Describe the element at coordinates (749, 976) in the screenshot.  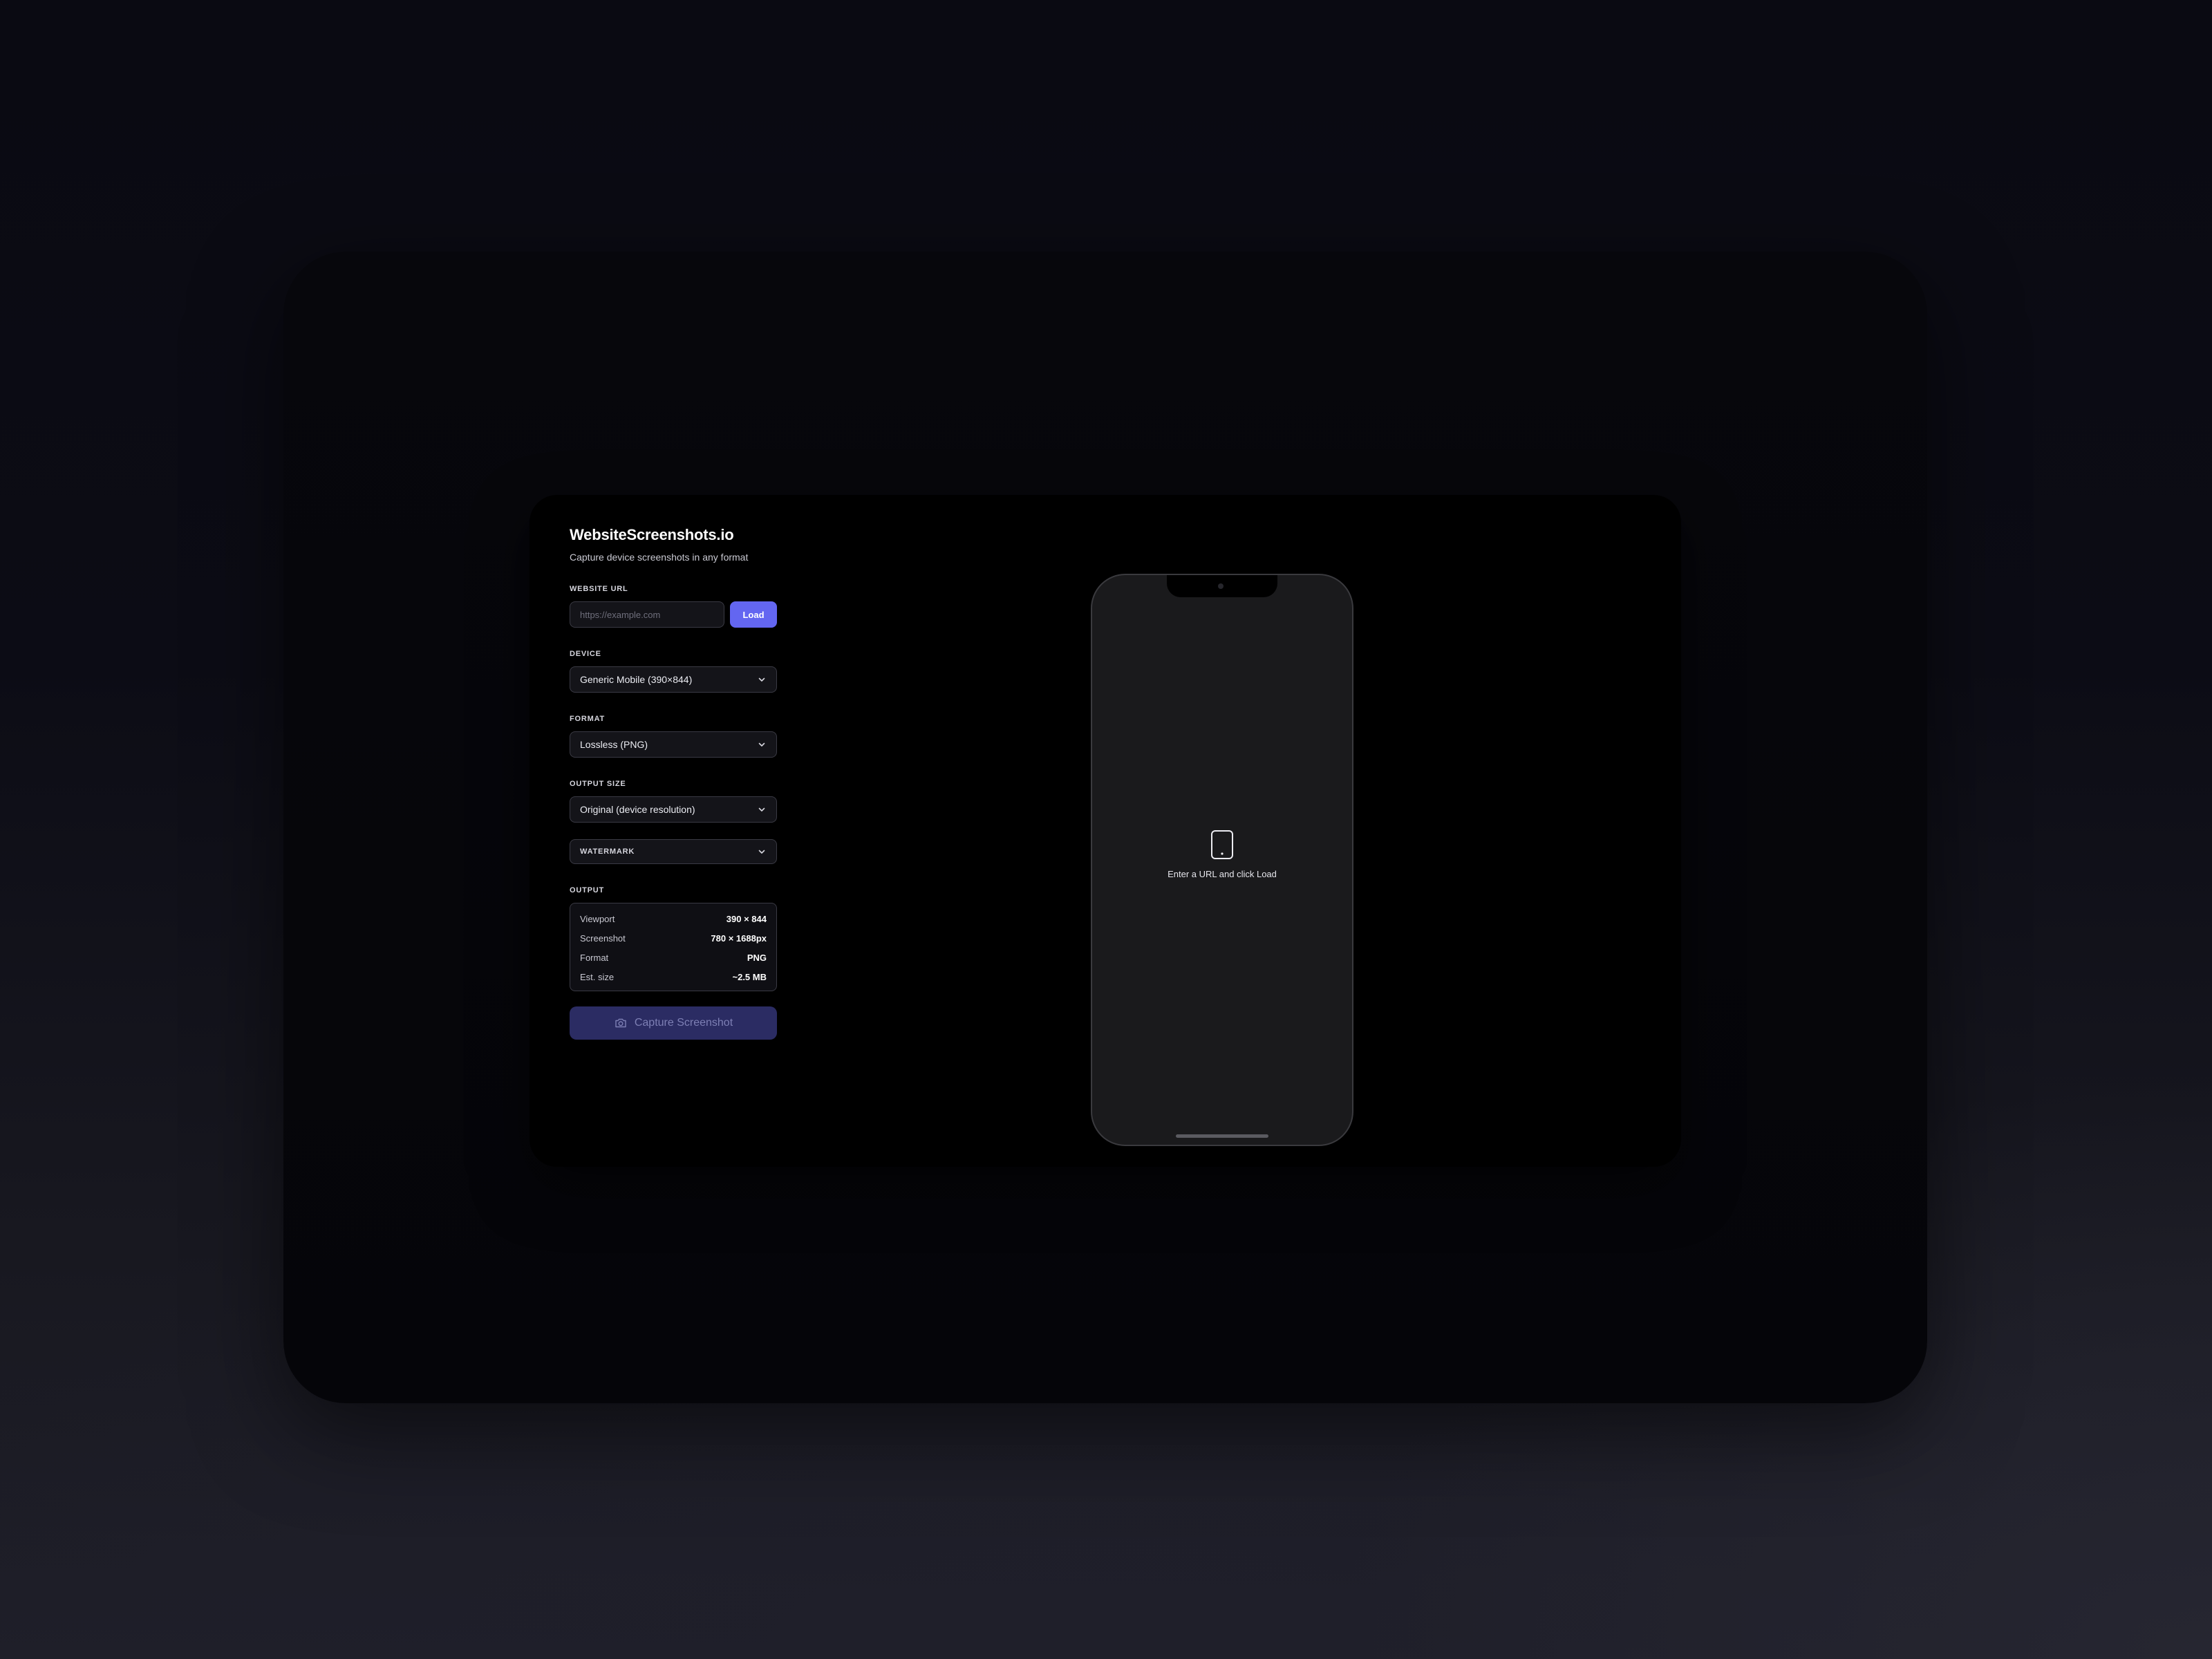
I see `output-value: ~2.5 MB` at that location.